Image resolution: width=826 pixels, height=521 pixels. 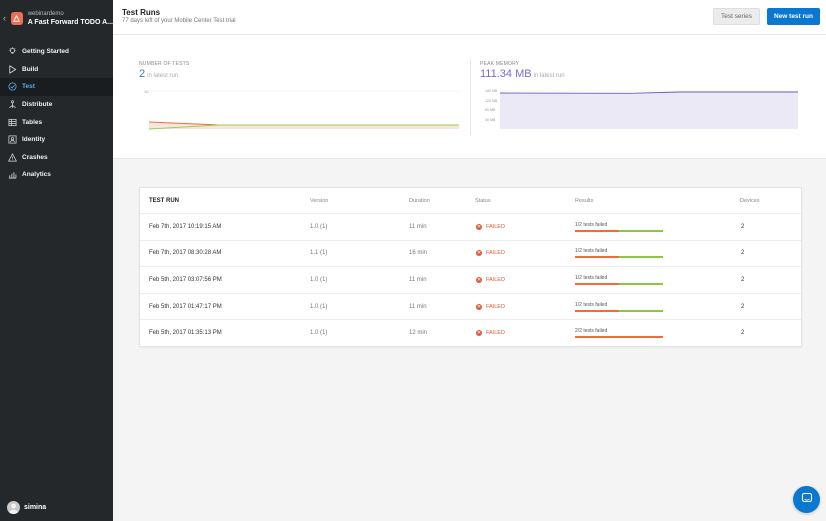 What do you see at coordinates (185, 333) in the screenshot?
I see `run-date: Feb 5th, 2017 01:35:13 PM` at bounding box center [185, 333].